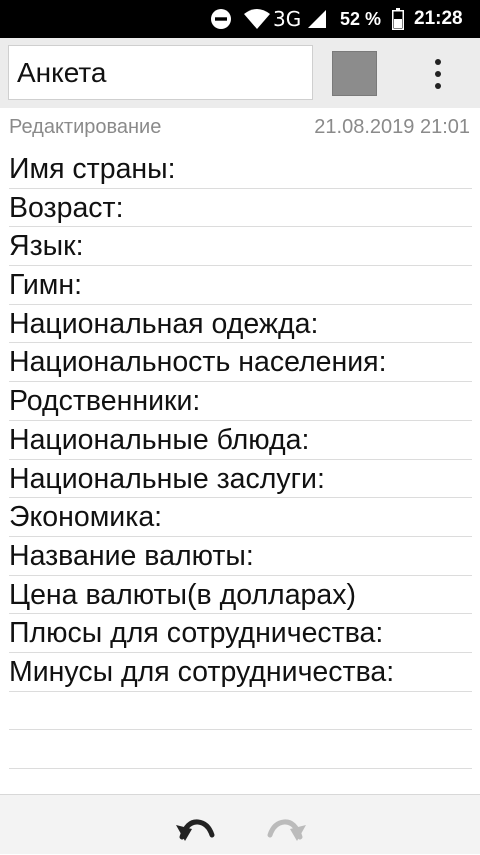  I want to click on note-line: Цена валюты(в долларах), so click(240, 595).